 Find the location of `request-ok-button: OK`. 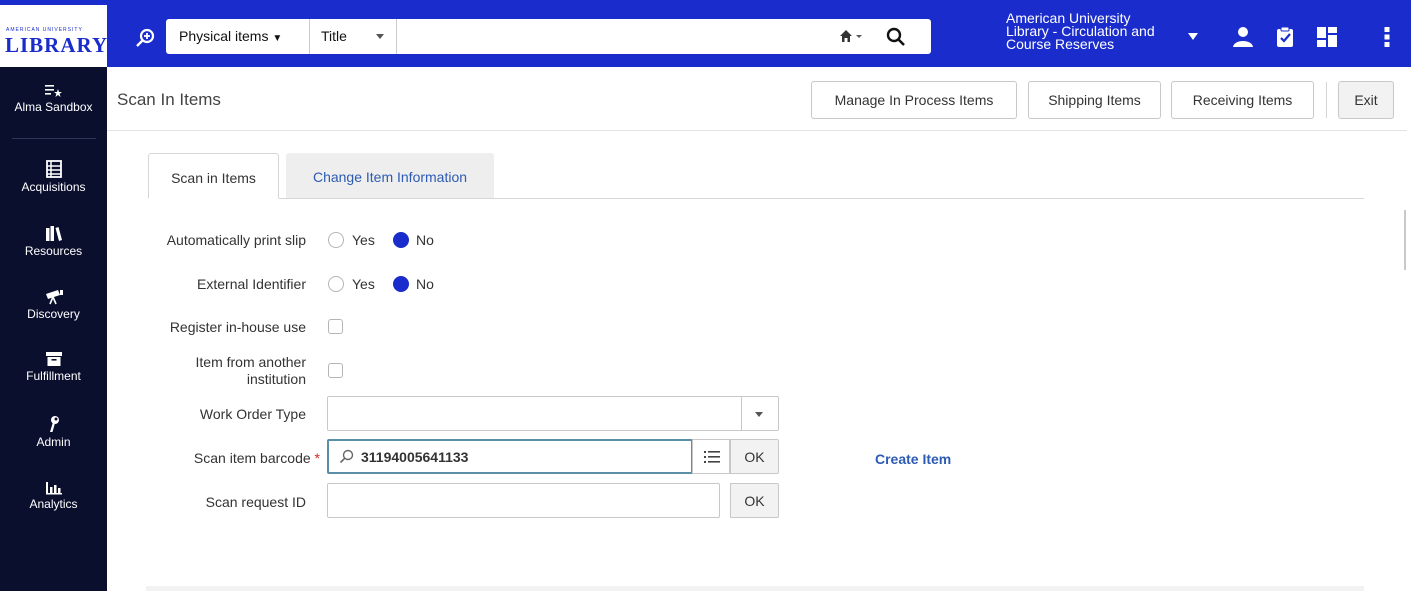

request-ok-button: OK is located at coordinates (754, 500).